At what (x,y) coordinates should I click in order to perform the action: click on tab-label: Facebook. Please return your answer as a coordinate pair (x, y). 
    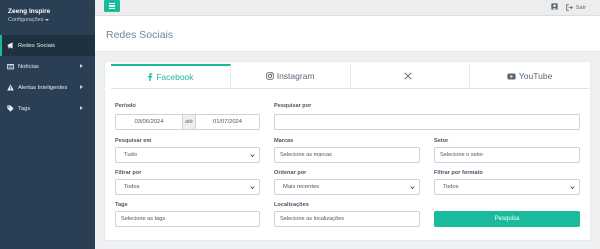
    Looking at the image, I should click on (175, 77).